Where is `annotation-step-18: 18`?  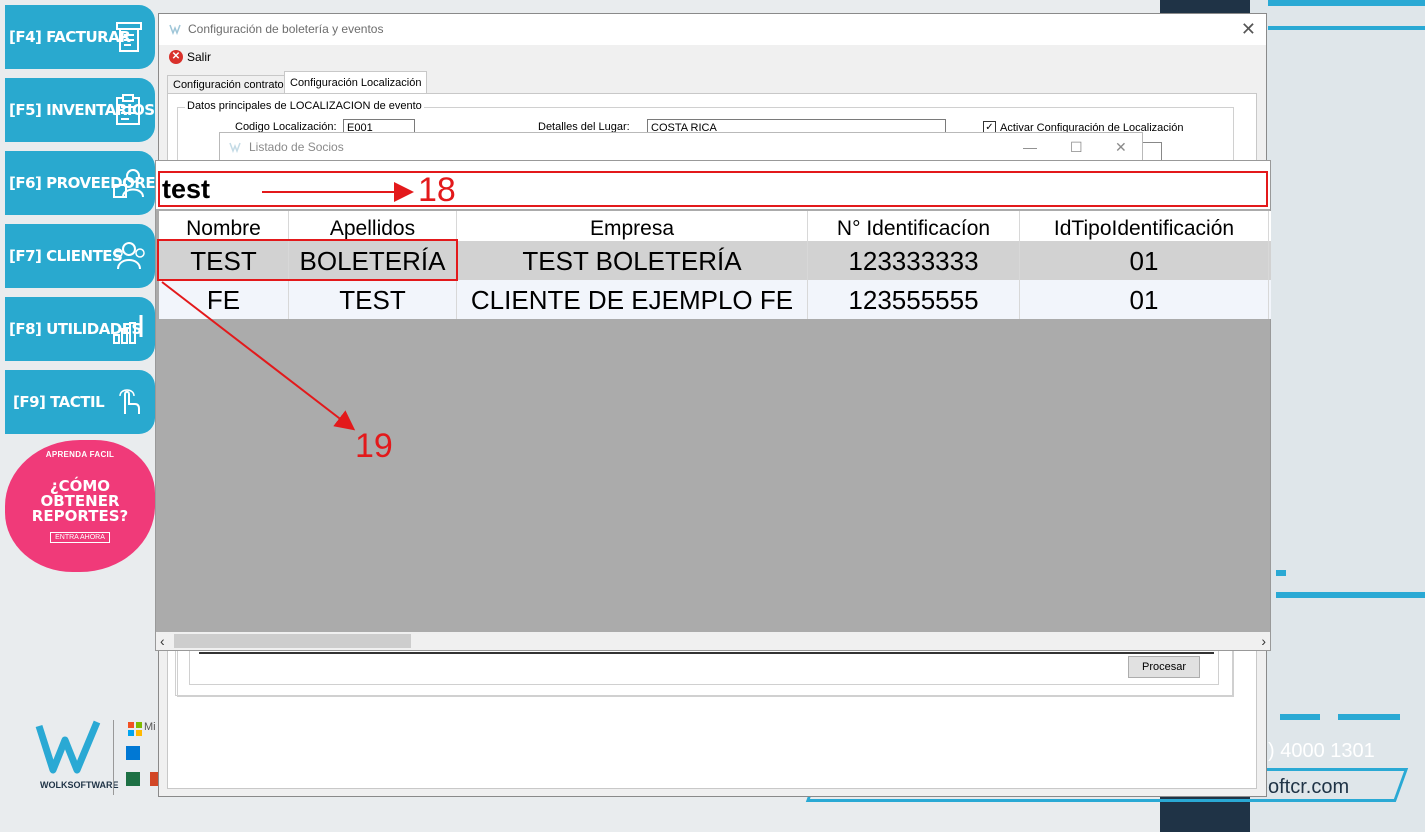
annotation-step-18: 18 is located at coordinates (437, 190).